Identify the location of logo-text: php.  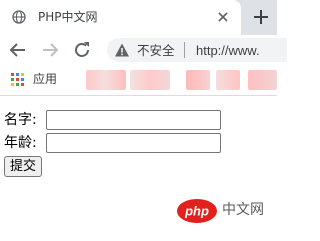
(196, 211).